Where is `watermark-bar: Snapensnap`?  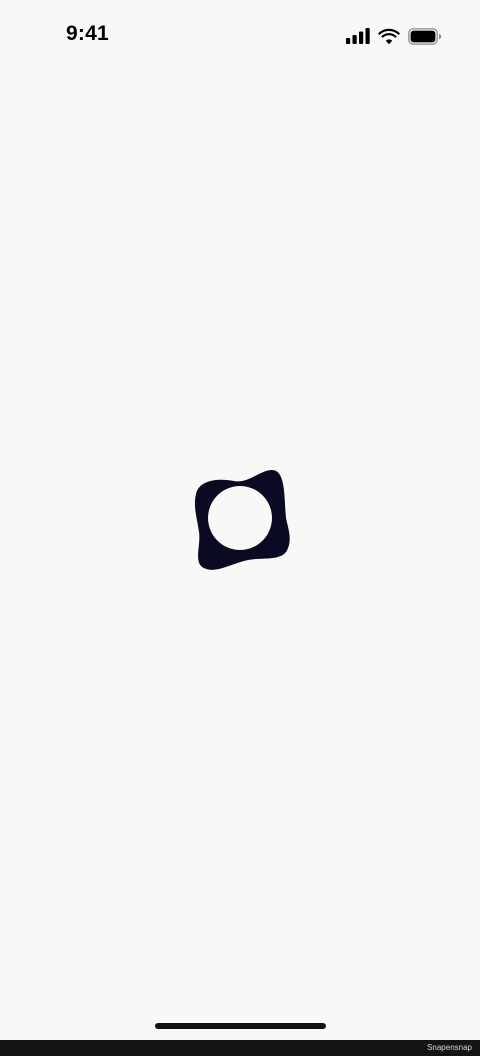
watermark-bar: Snapensnap is located at coordinates (240, 1048).